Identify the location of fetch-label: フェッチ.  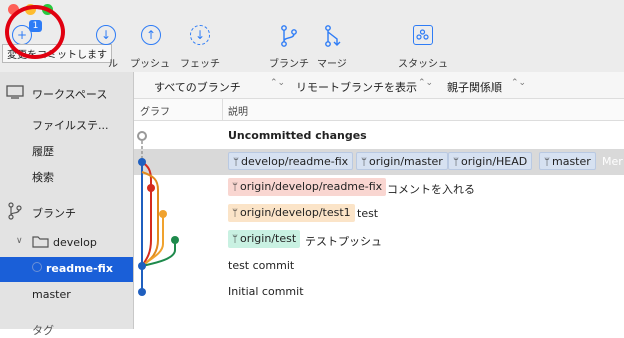
(200, 64).